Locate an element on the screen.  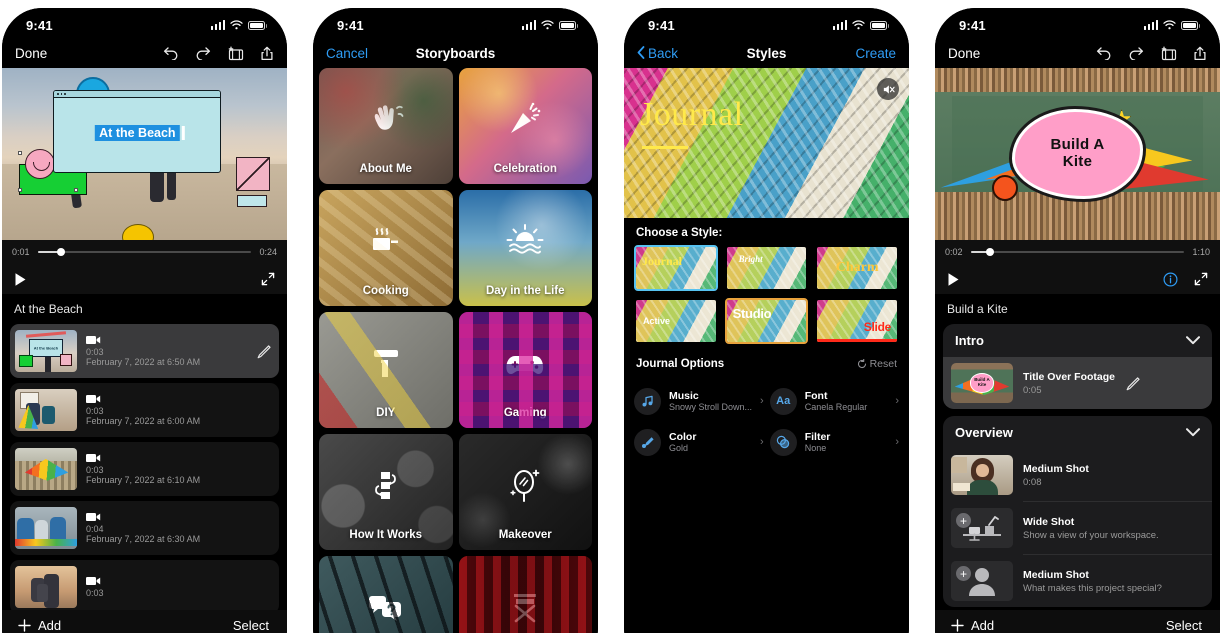
cancel-button: Cancel is located at coordinates (347, 53).